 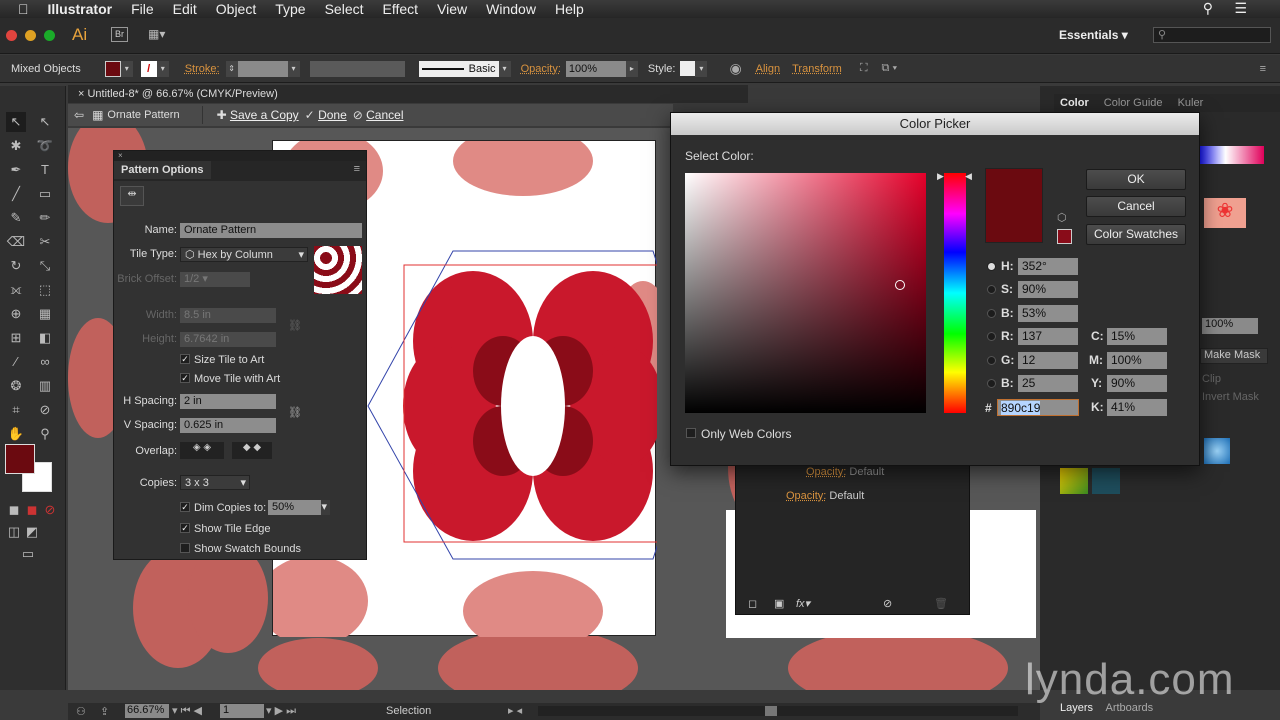 What do you see at coordinates (803, 603) in the screenshot?
I see `fx-icon: fx▾` at bounding box center [803, 603].